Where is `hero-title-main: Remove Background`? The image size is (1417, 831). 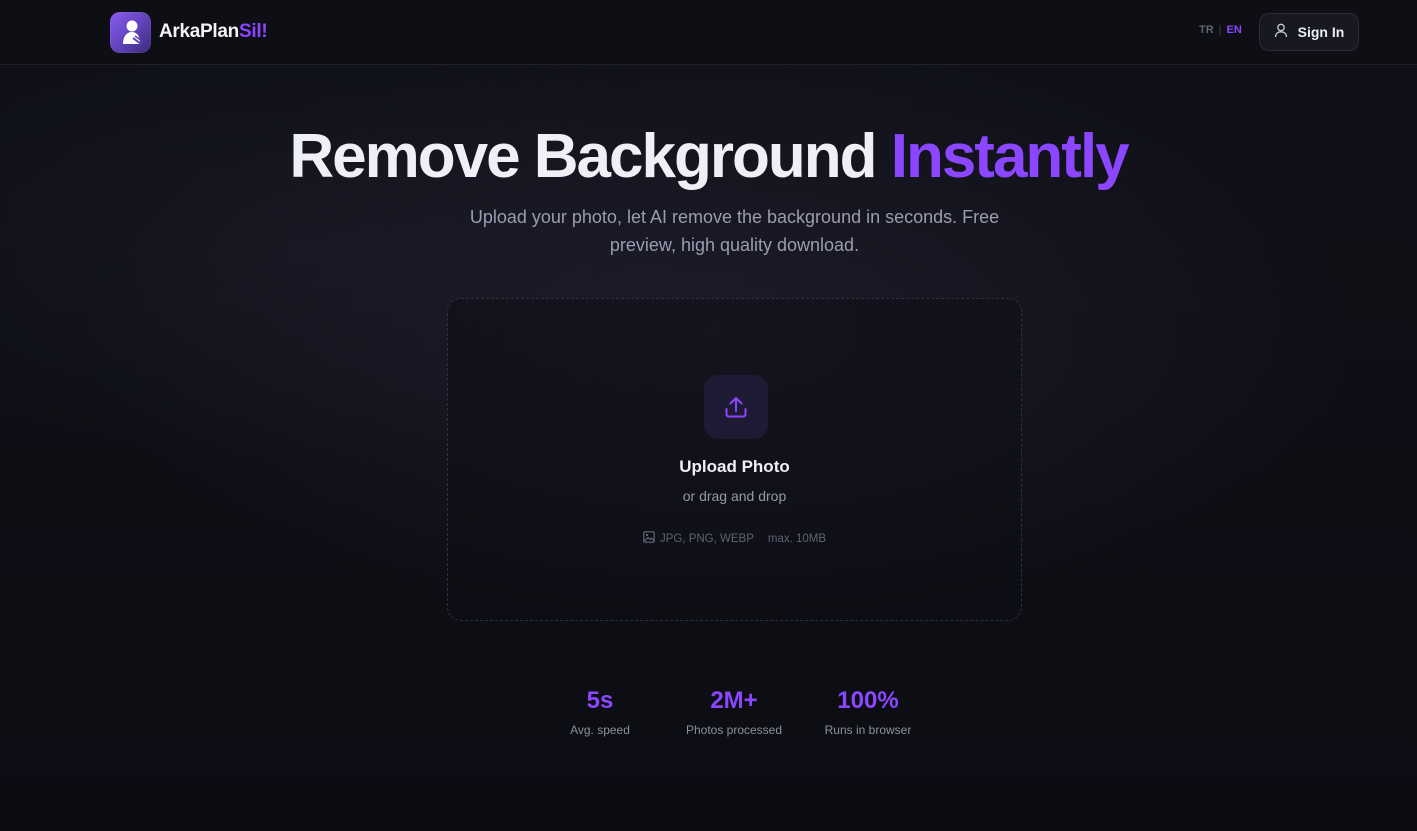
hero-title-main: Remove Background is located at coordinates (583, 156).